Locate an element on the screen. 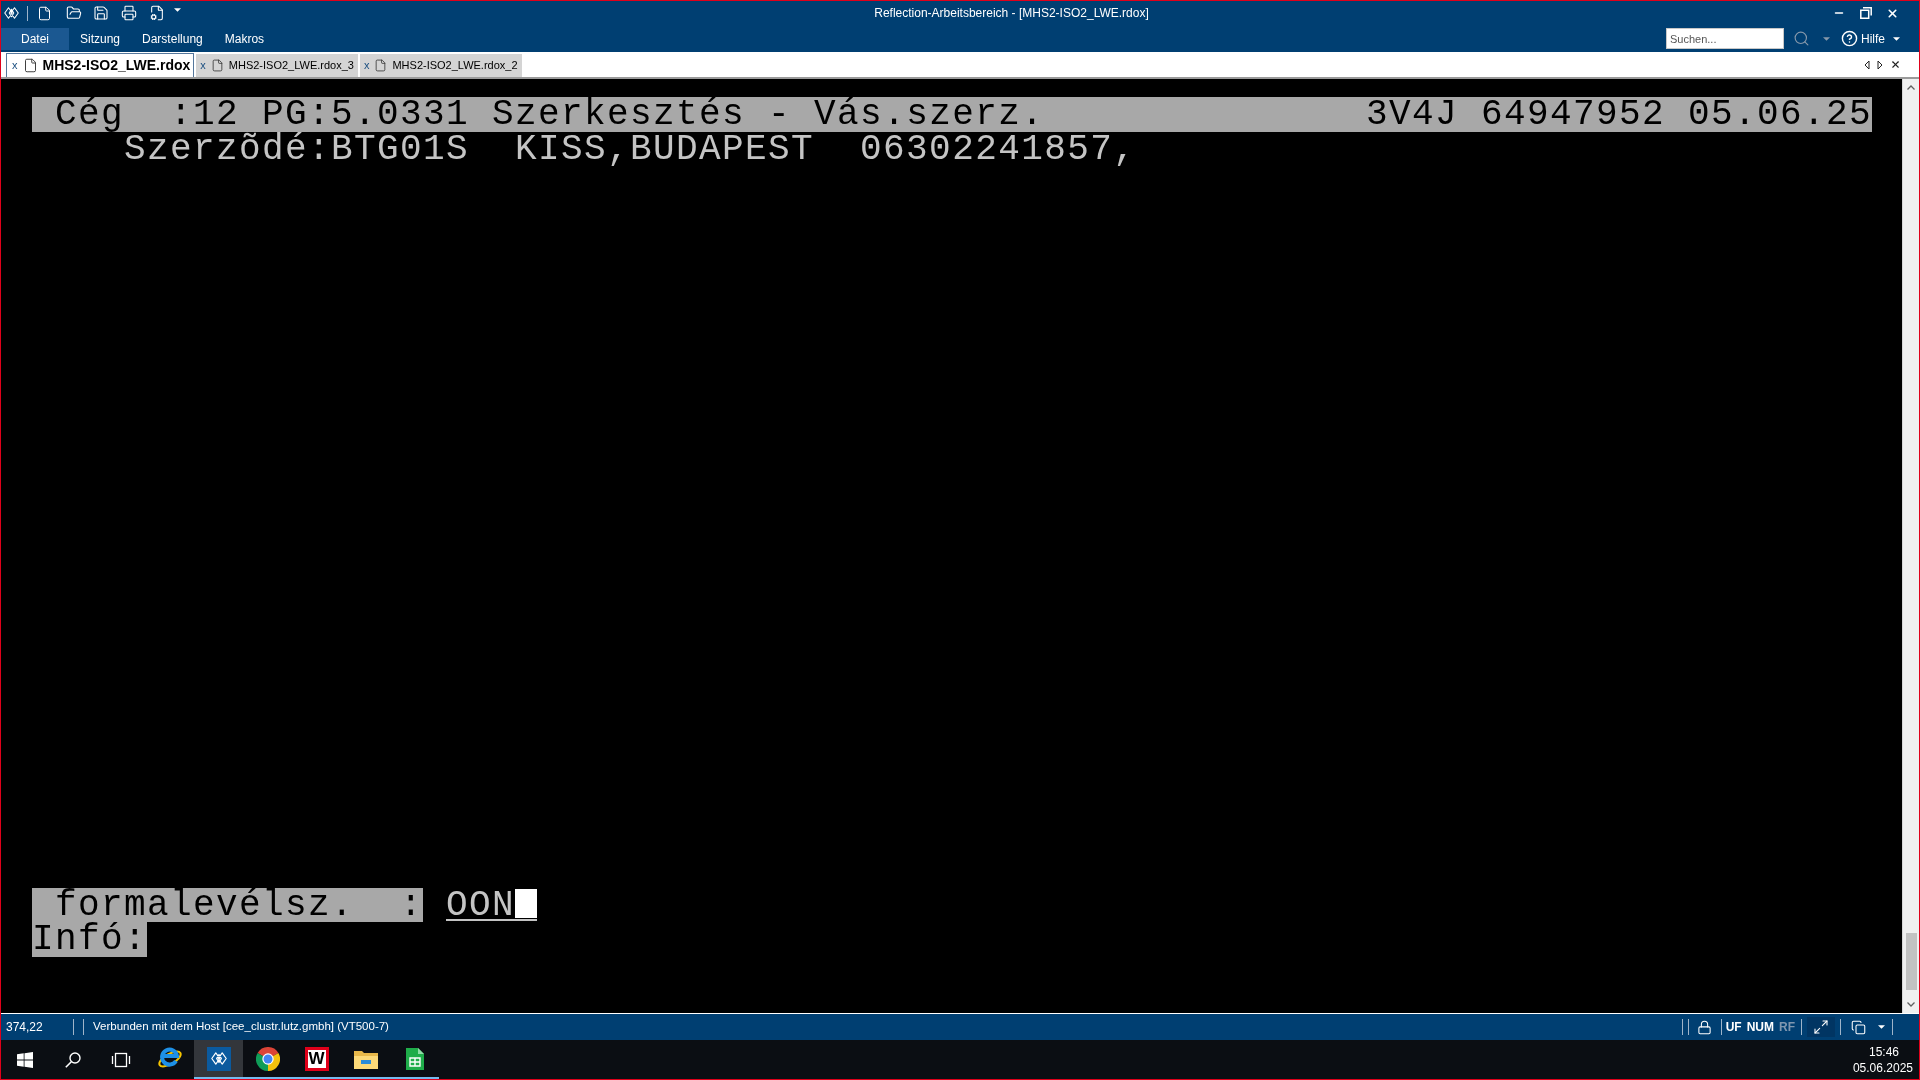 The image size is (1920, 1080). mode-indicator: NUM is located at coordinates (1760, 1027).